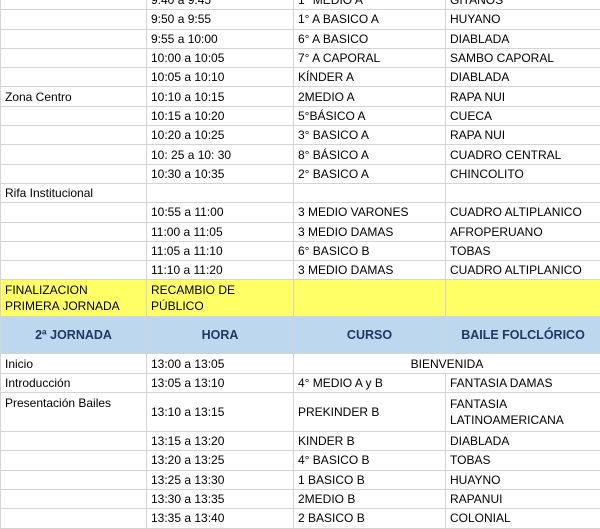  I want to click on cell-time: 13:05 a 13:10, so click(220, 382).